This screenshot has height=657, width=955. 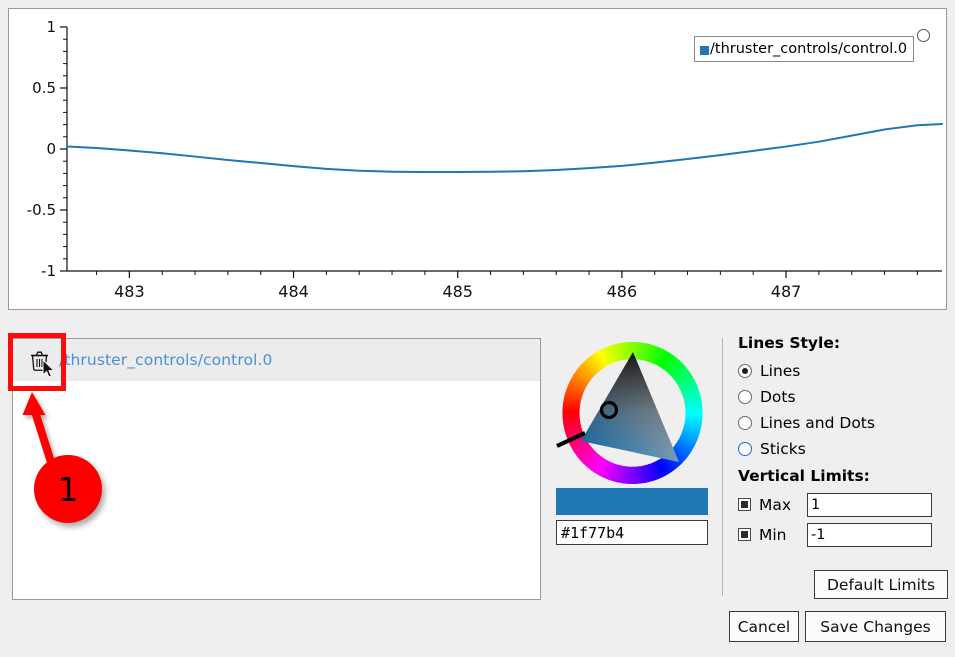 What do you see at coordinates (745, 397) in the screenshot?
I see `radio-dots-icon` at bounding box center [745, 397].